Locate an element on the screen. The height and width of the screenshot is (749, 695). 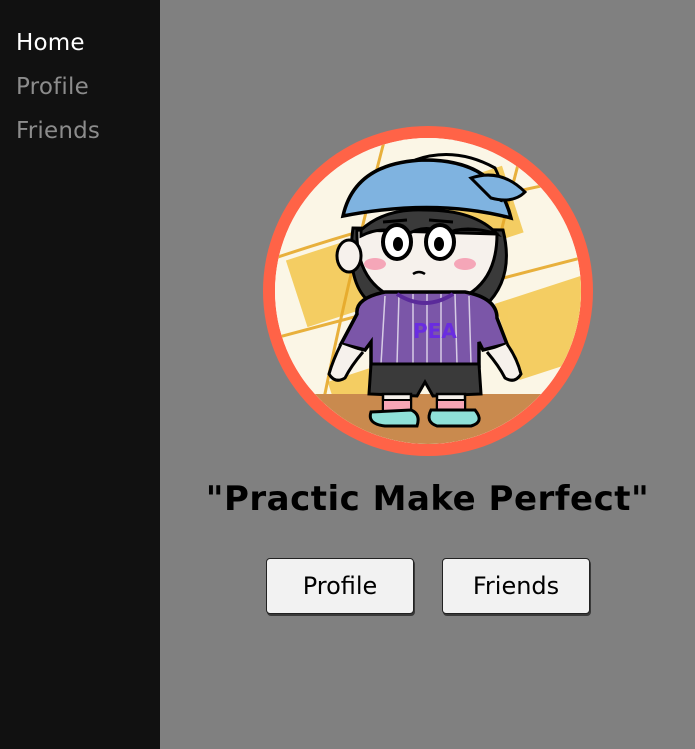
profile-button: Profile is located at coordinates (340, 586).